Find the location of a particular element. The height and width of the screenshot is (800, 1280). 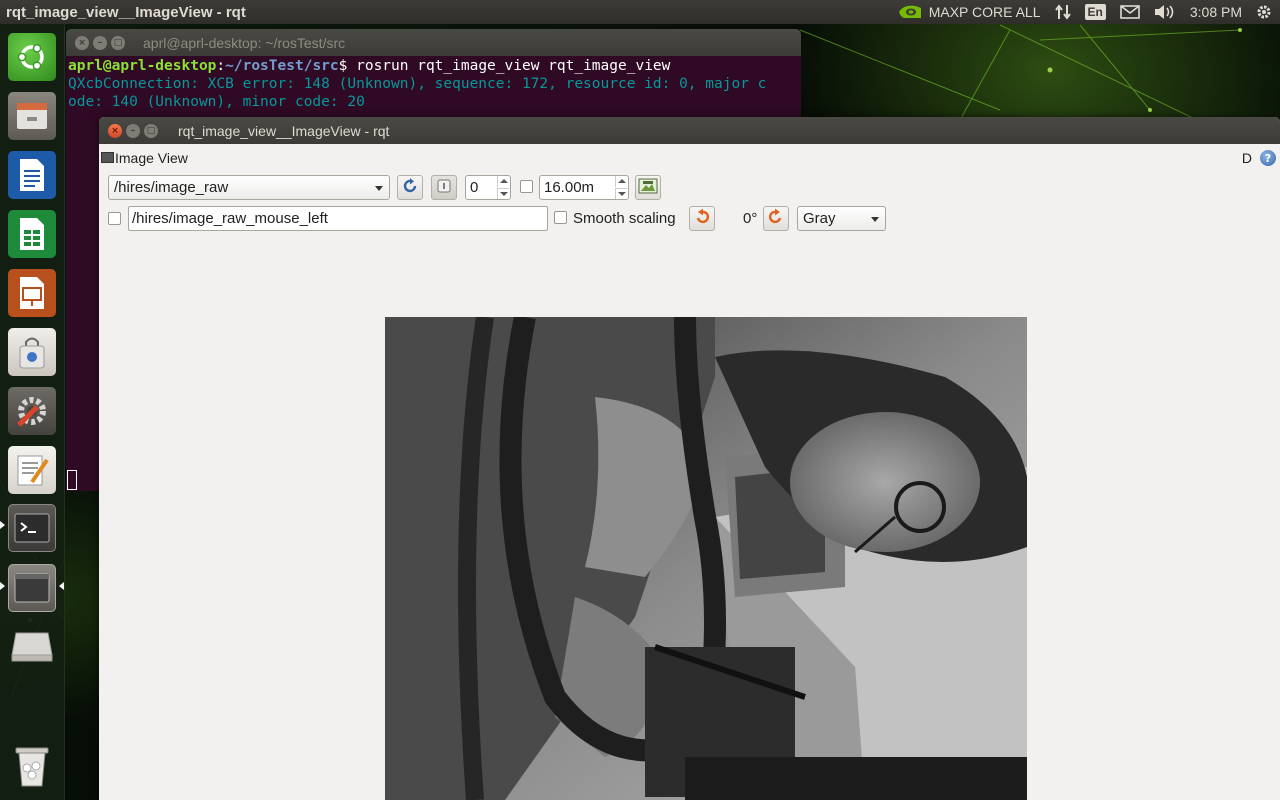

messaging-indicator is located at coordinates (1130, 12).